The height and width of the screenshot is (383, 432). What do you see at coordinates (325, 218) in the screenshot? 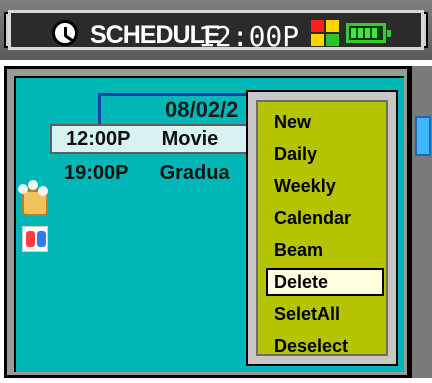
I see `menu-item-calendar: Calendar` at bounding box center [325, 218].